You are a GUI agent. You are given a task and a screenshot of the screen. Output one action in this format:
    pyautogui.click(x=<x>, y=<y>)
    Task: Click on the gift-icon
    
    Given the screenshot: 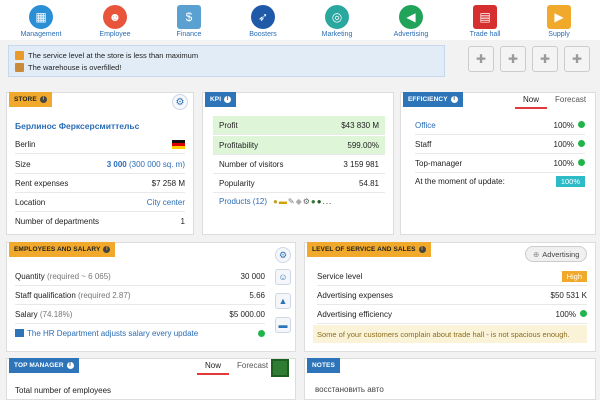 What is the action you would take?
    pyautogui.click(x=19, y=55)
    